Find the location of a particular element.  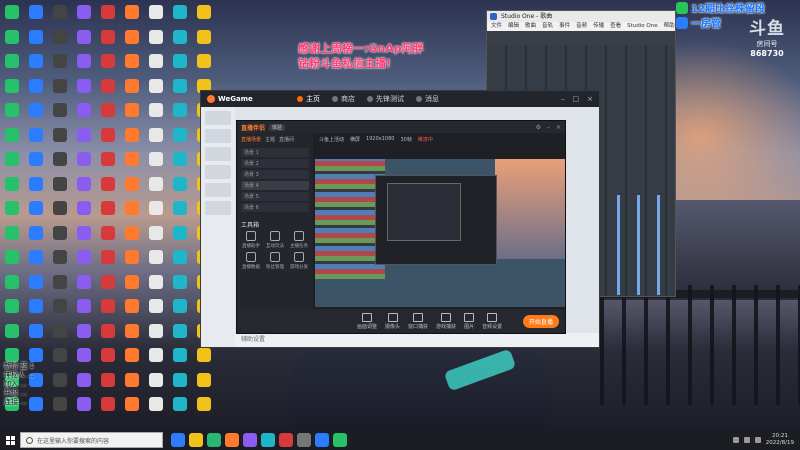

scene-item: 场景 1 is located at coordinates (275, 152).